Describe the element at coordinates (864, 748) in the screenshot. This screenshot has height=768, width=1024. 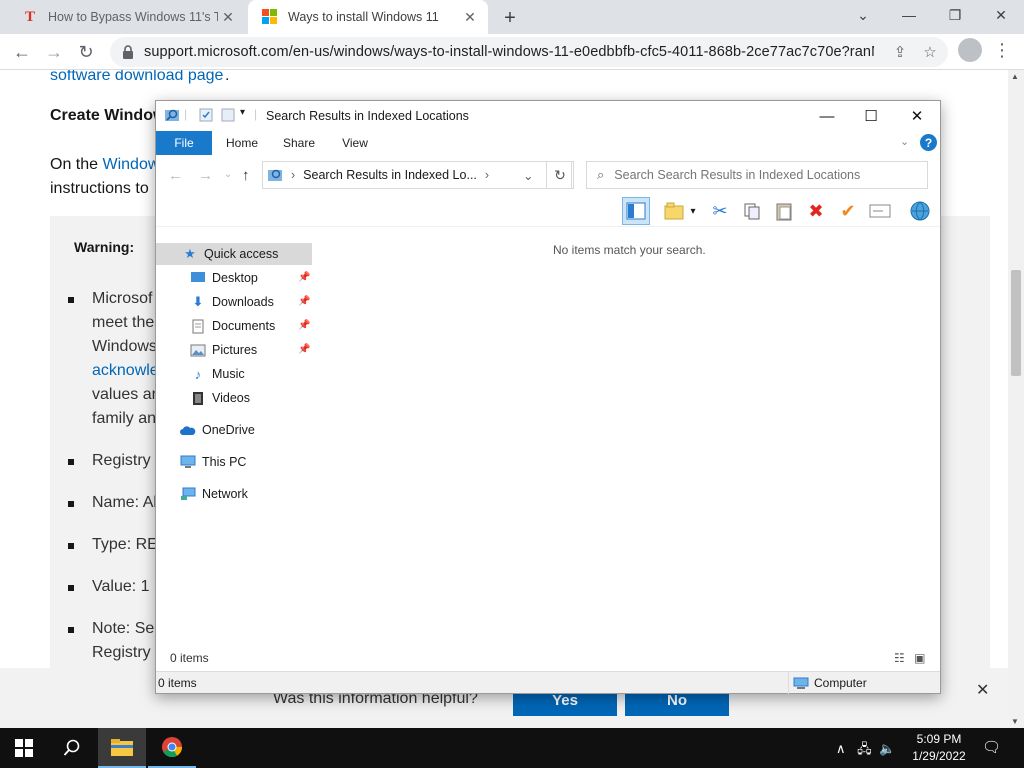
I see `network-tray-icon: 🖧` at that location.